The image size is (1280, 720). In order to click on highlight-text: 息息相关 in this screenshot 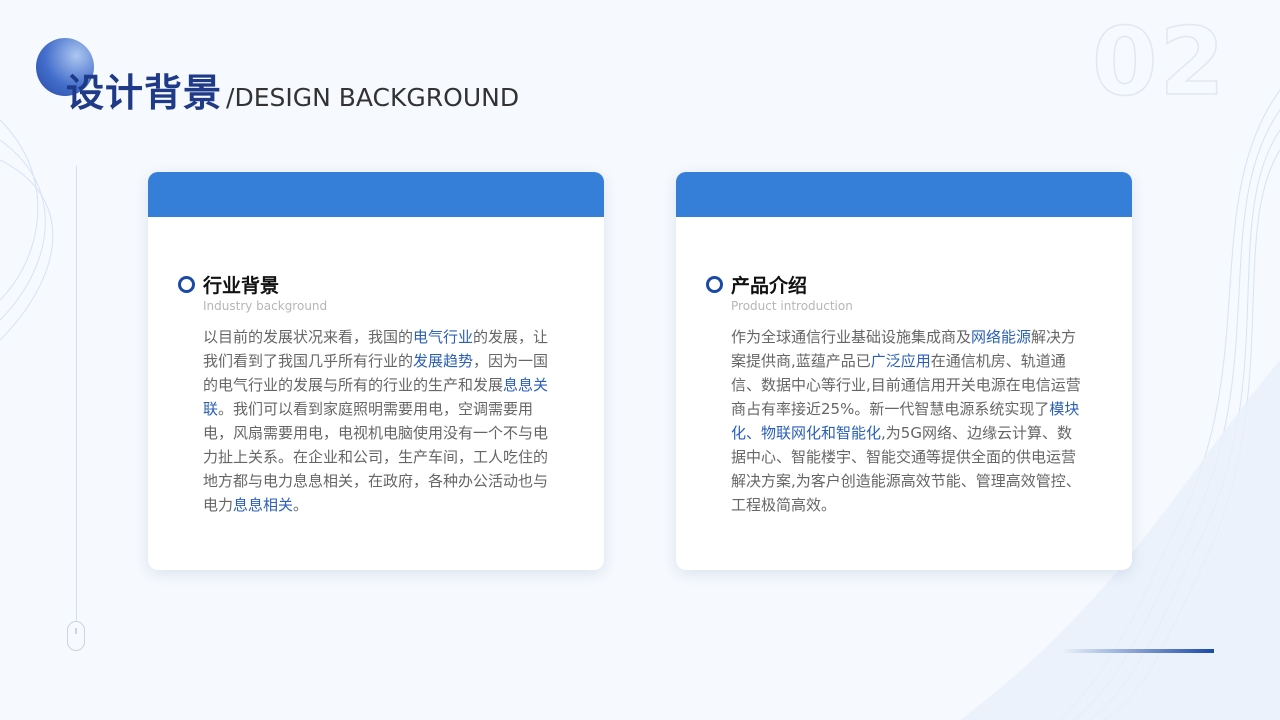, I will do `click(263, 505)`.